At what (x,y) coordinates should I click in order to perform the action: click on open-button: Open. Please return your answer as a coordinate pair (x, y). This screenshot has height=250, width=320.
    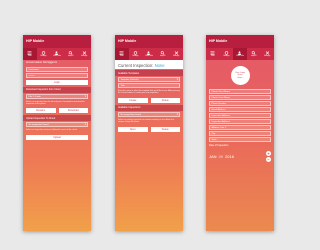
    Looking at the image, I should click on (133, 129).